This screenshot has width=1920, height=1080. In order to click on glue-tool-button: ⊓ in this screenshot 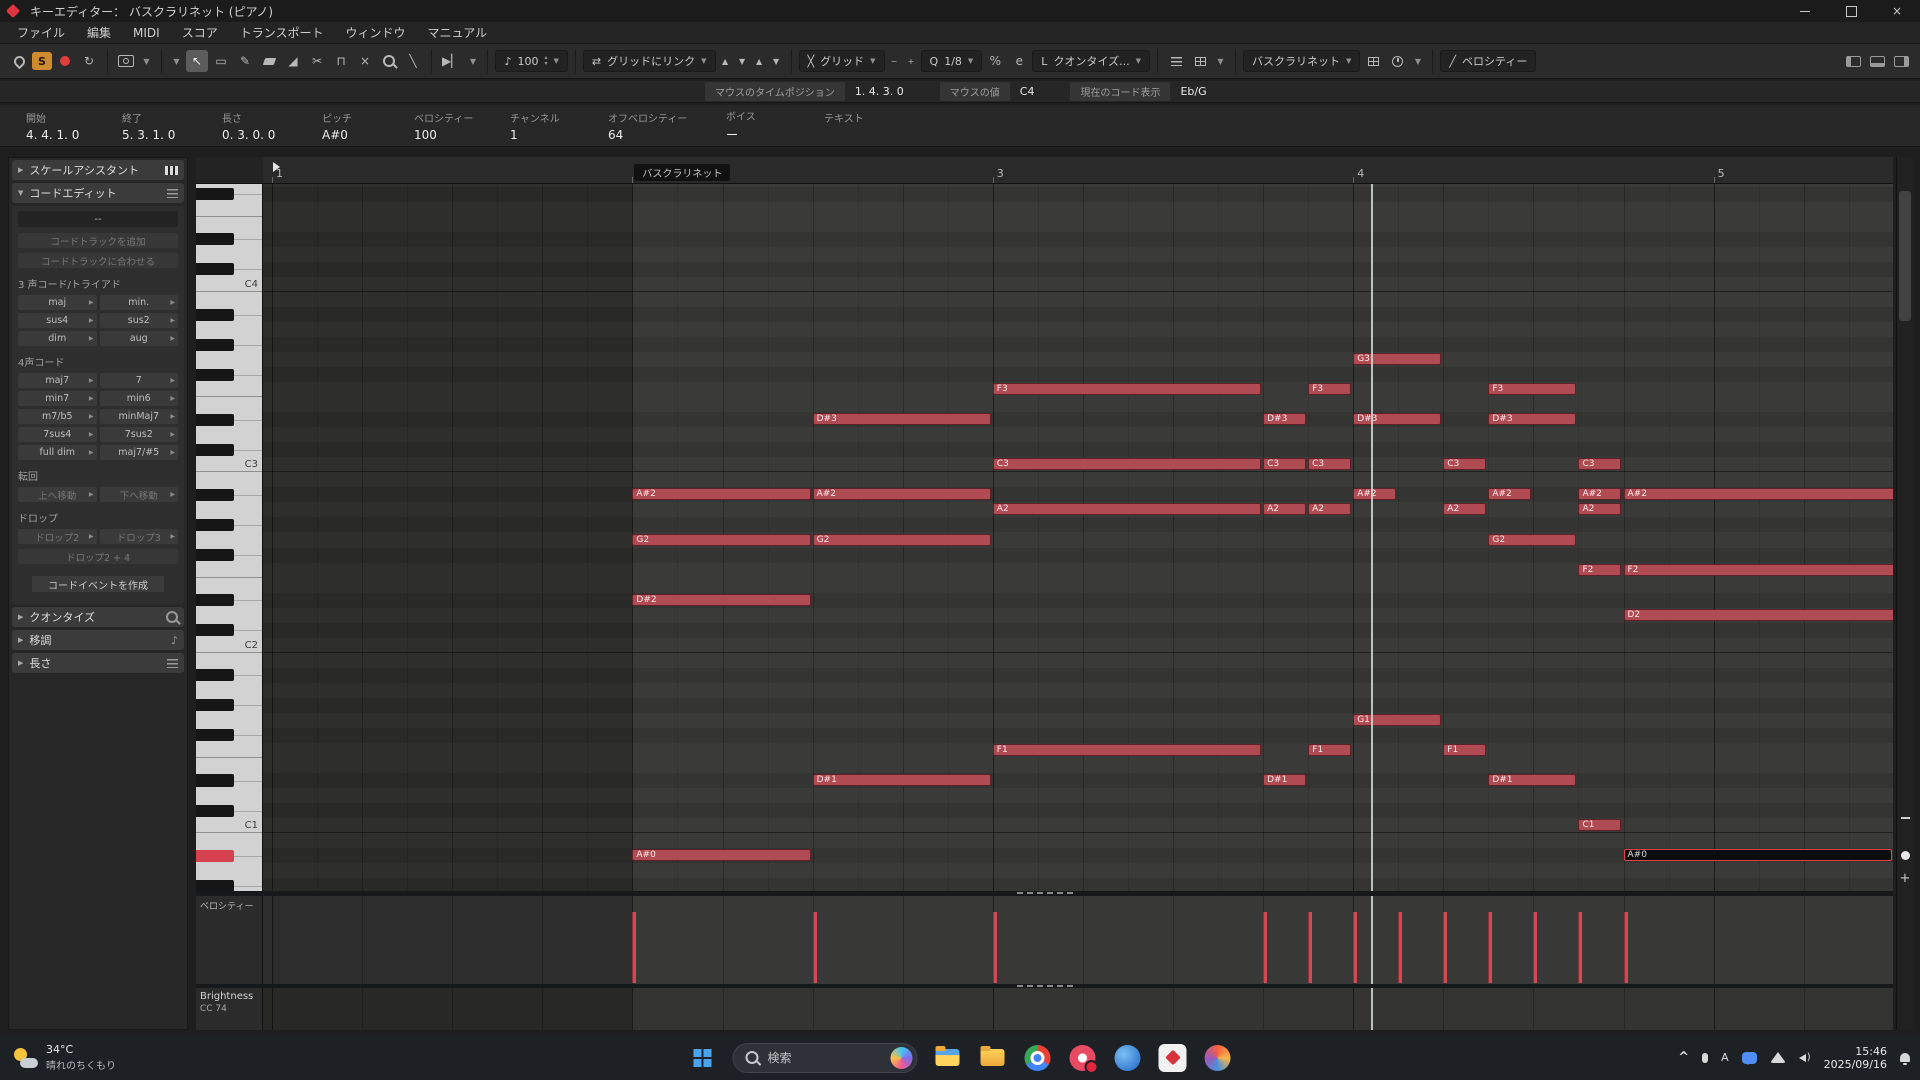, I will do `click(341, 61)`.